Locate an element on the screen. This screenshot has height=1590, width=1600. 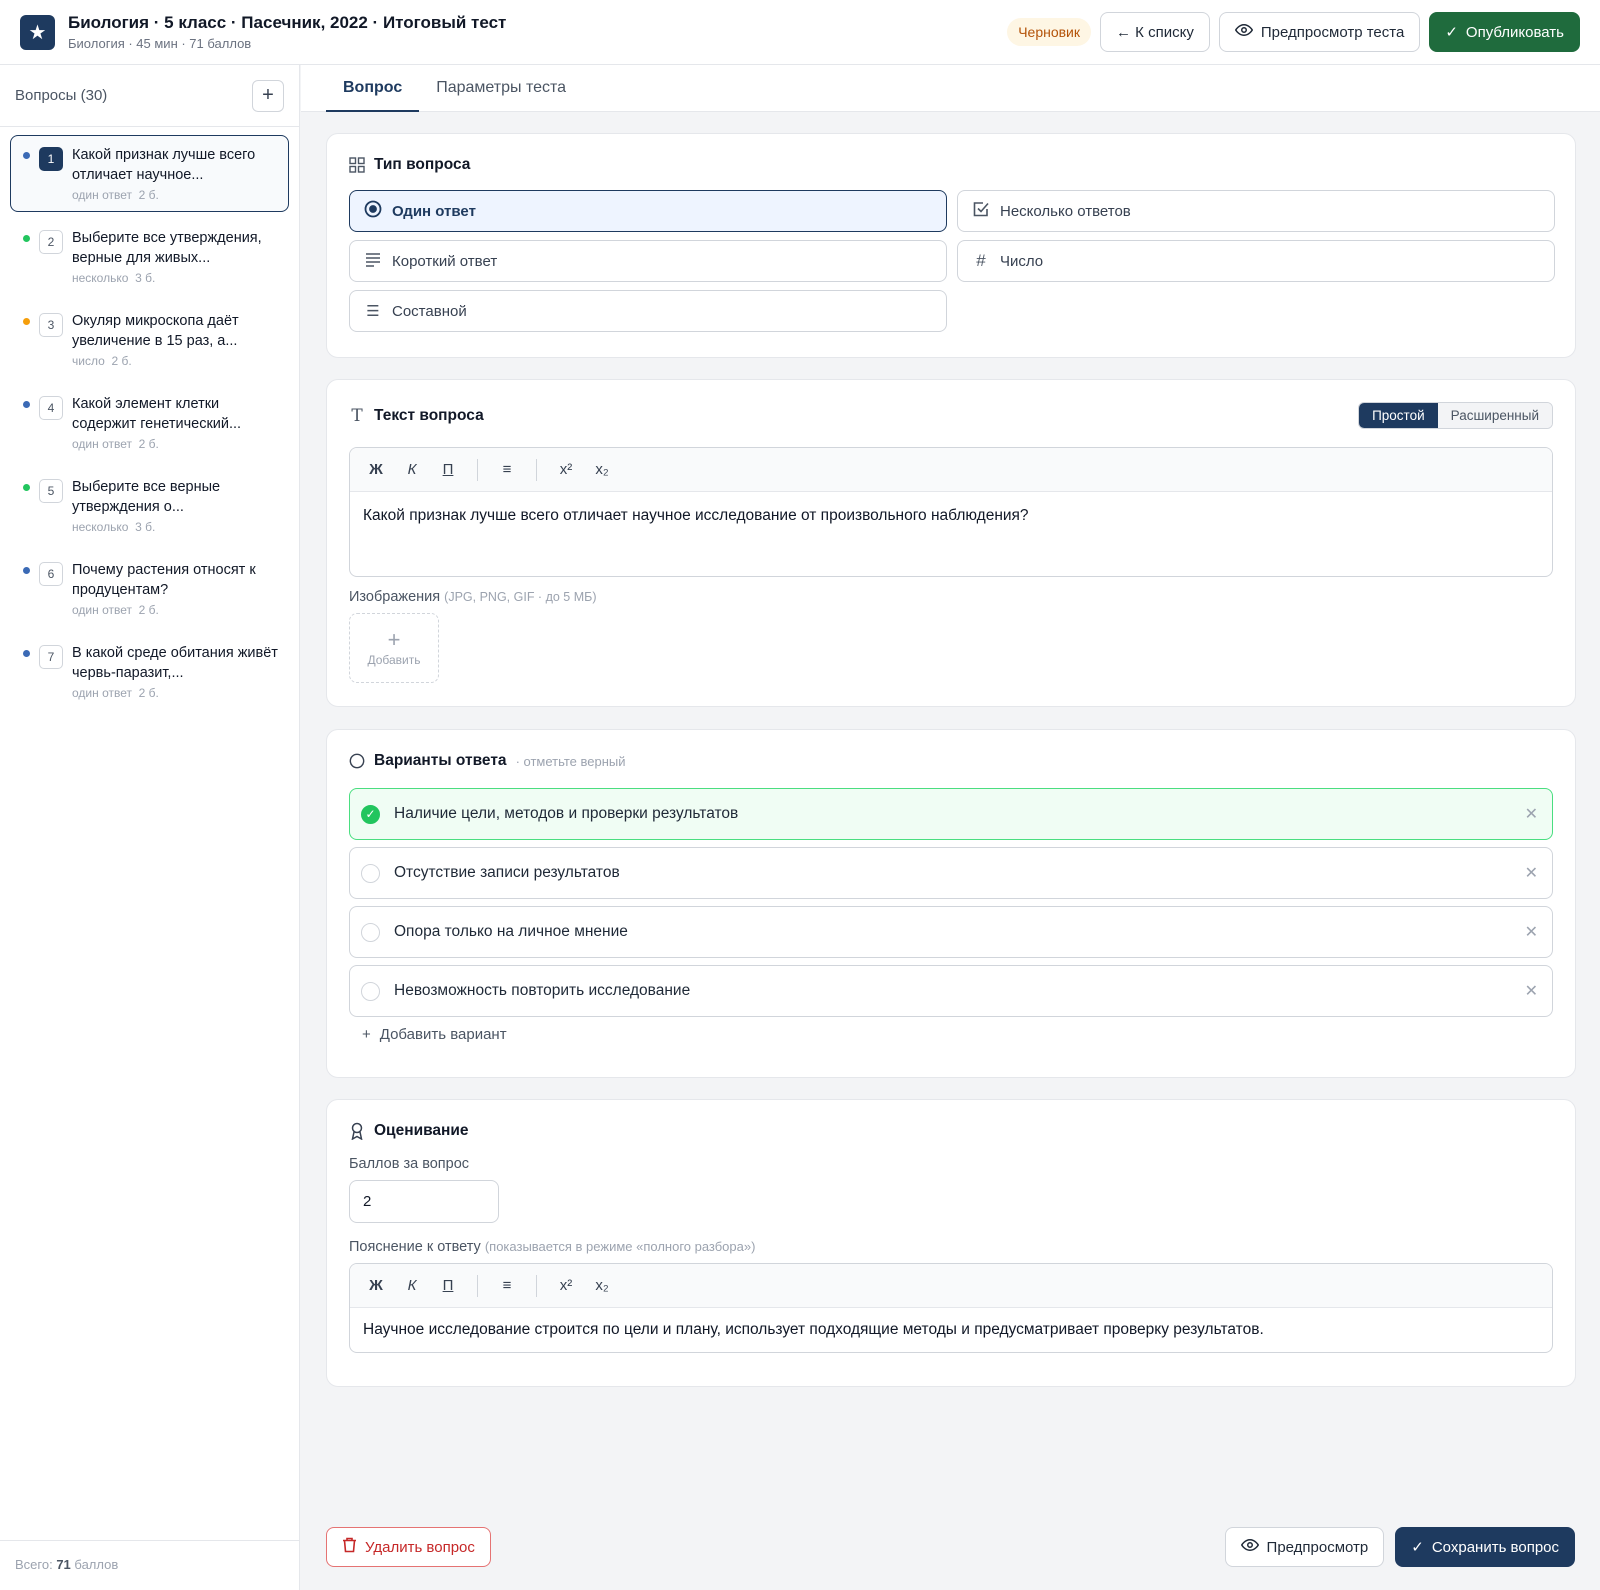
publish-button: ✓ Опубликовать is located at coordinates (1504, 32).